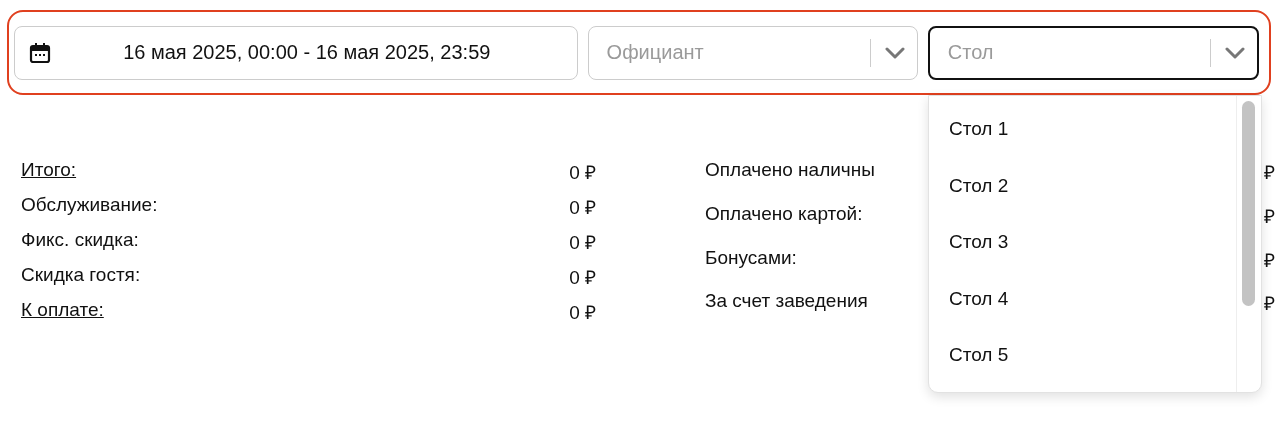 The image size is (1280, 425). Describe the element at coordinates (80, 240) in the screenshot. I see `summary-label: Фикс. скидка:` at that location.